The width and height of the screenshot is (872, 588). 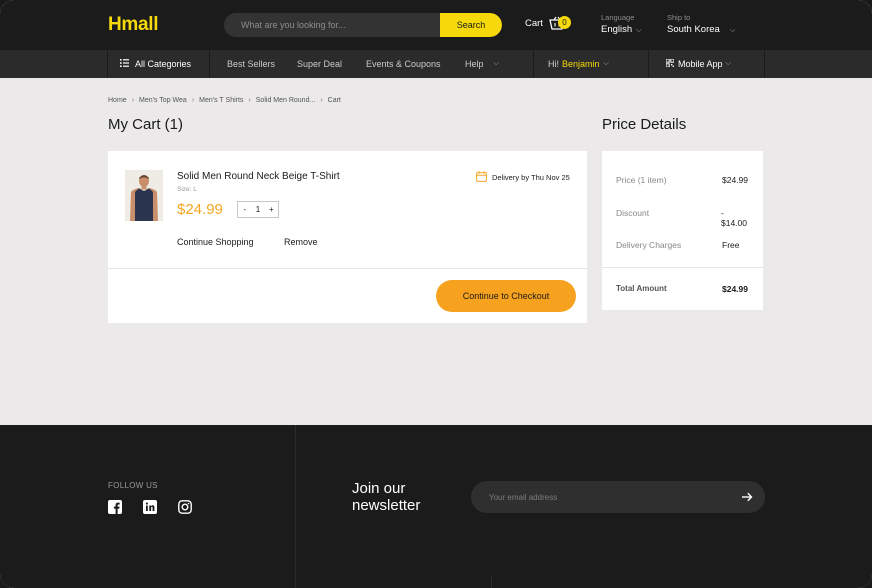 What do you see at coordinates (301, 242) in the screenshot?
I see `remove-button: Remove` at bounding box center [301, 242].